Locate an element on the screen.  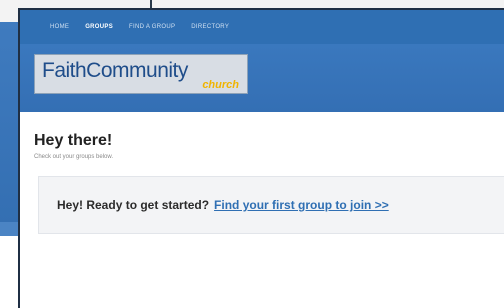
site-logo: FaithCommunity church is located at coordinates (141, 74).